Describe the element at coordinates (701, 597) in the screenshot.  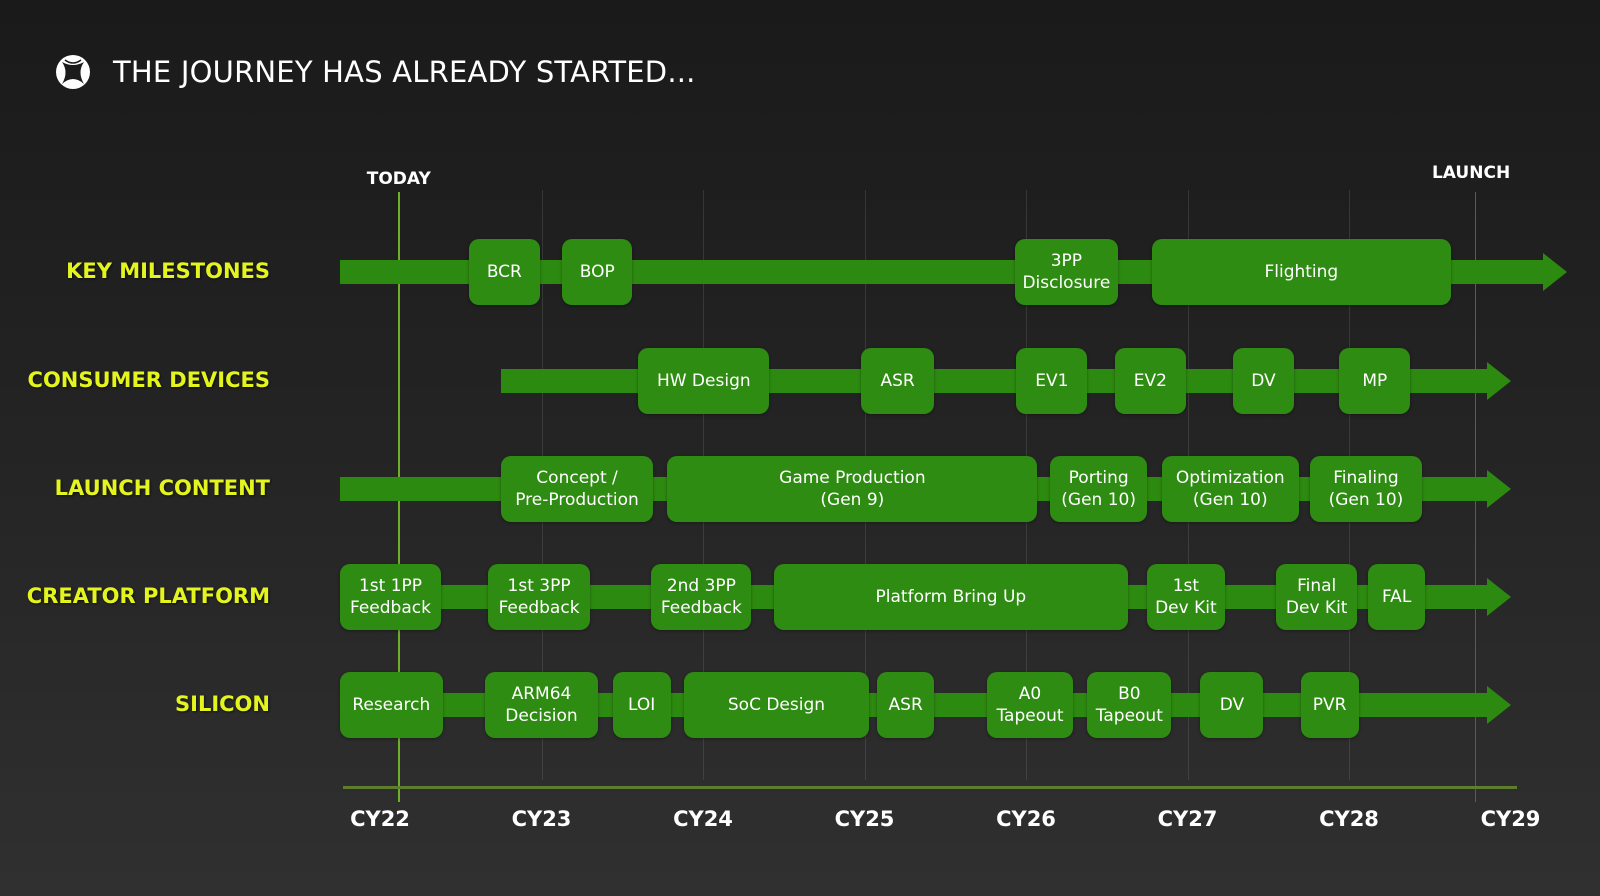
I see `milestone-box: 2nd 3PP Feedback` at that location.